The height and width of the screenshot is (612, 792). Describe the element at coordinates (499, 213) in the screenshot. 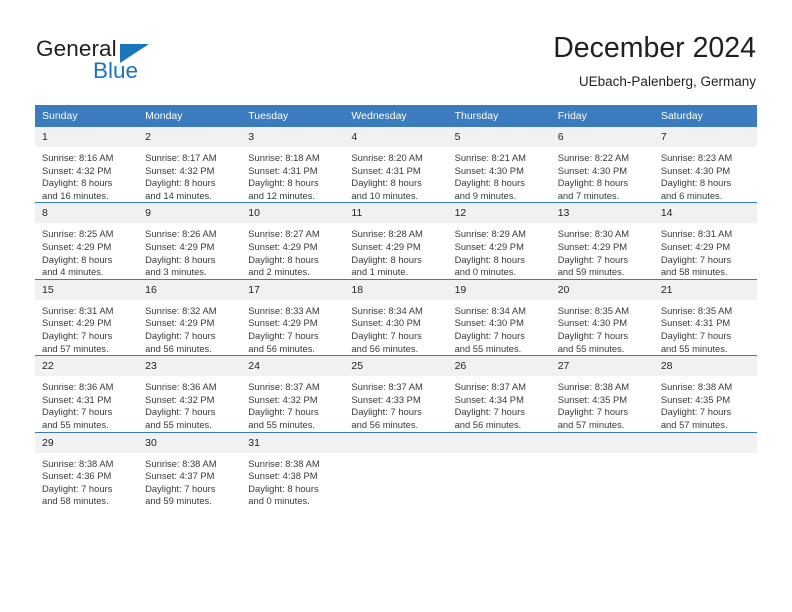

I see `day-number: 12` at that location.